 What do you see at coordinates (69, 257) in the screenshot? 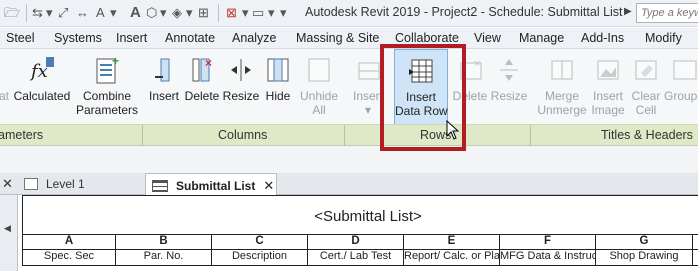
I see `header-cell: Spec. Sec` at bounding box center [69, 257].